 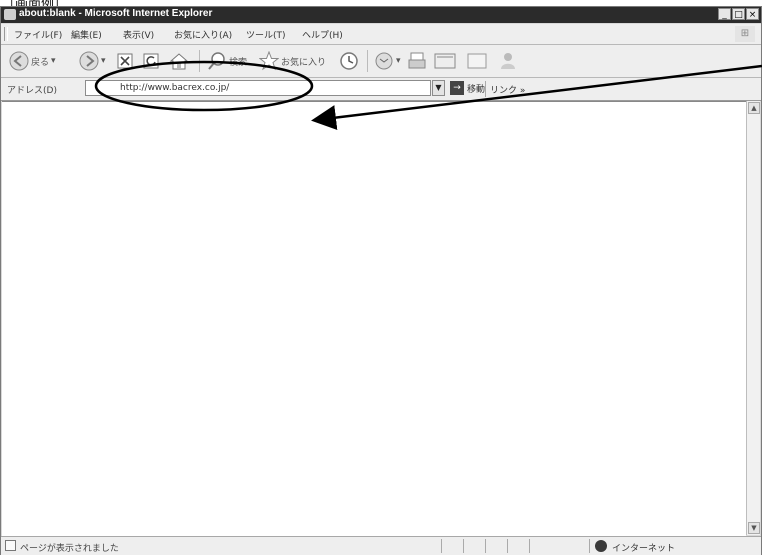 I want to click on messenger-icon, so click(x=508, y=61).